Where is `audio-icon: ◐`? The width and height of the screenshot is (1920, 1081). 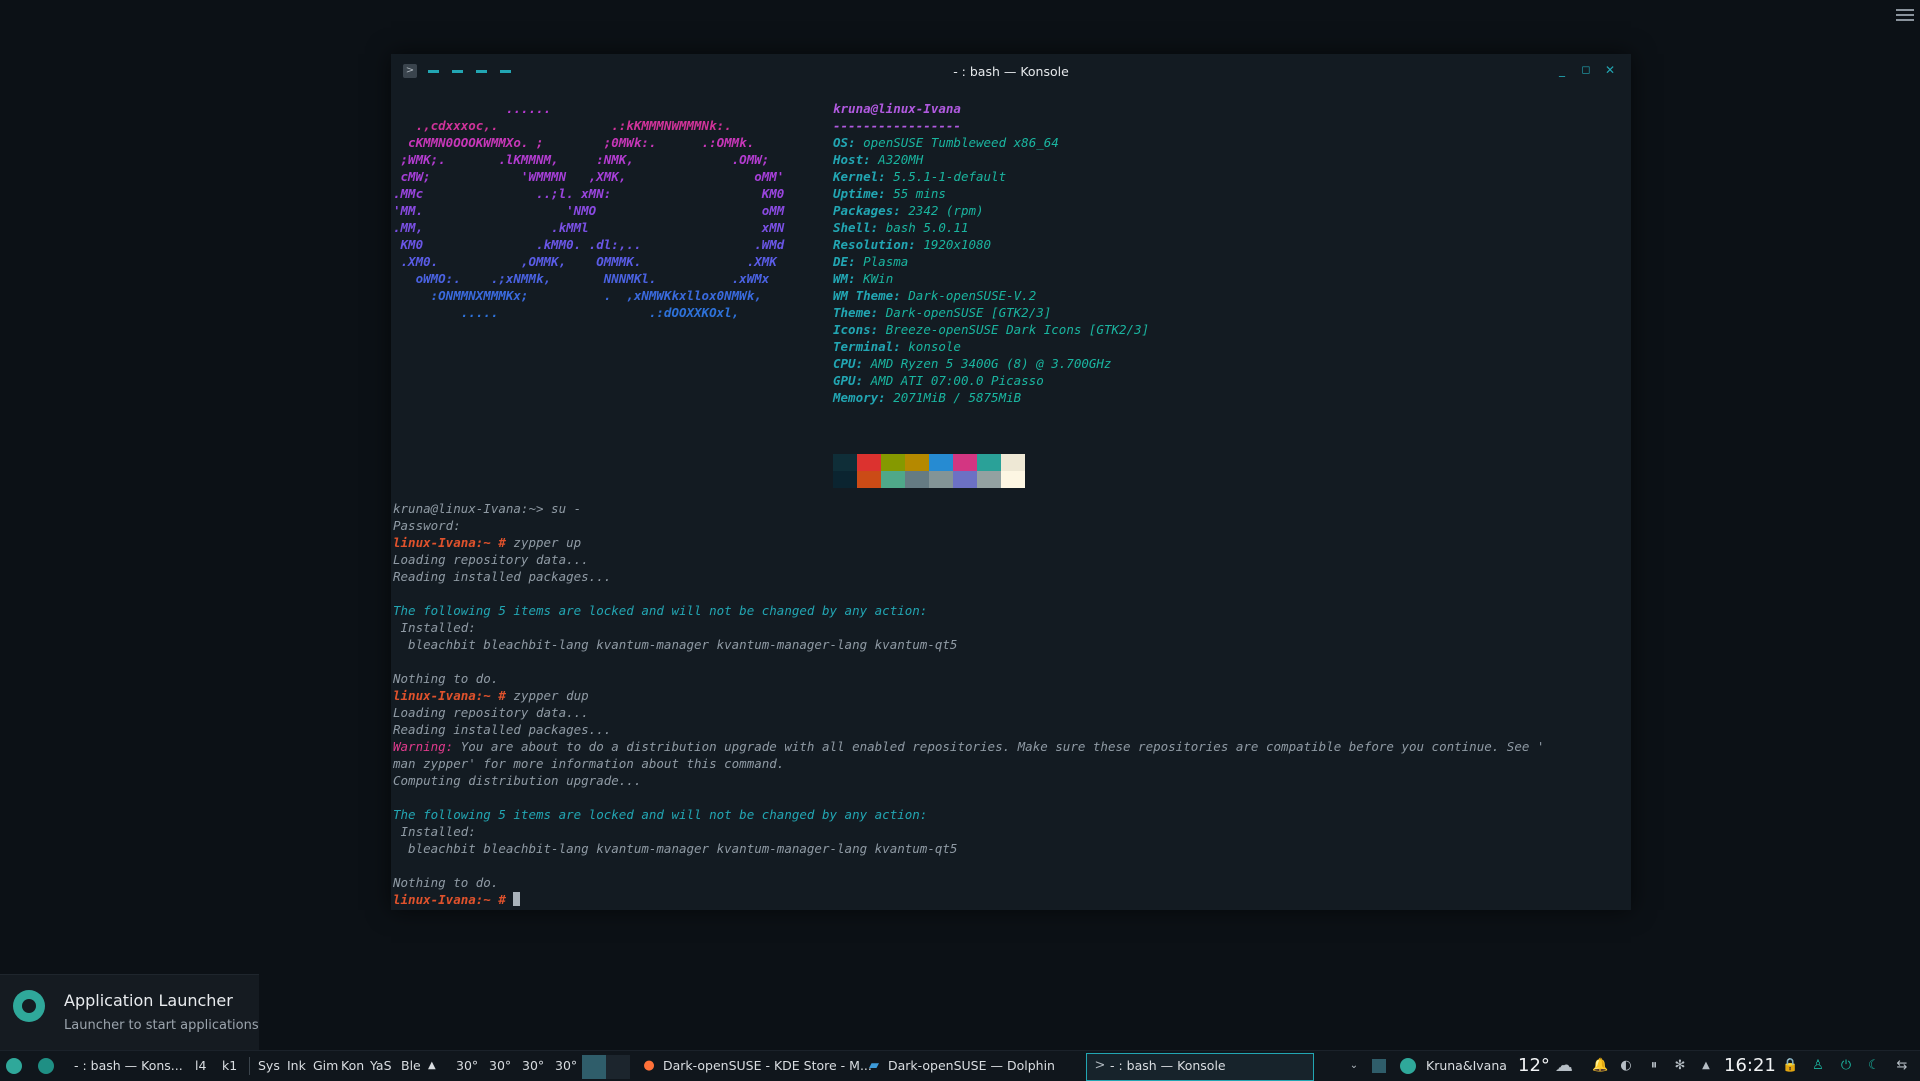
audio-icon: ◐ is located at coordinates (1626, 1066).